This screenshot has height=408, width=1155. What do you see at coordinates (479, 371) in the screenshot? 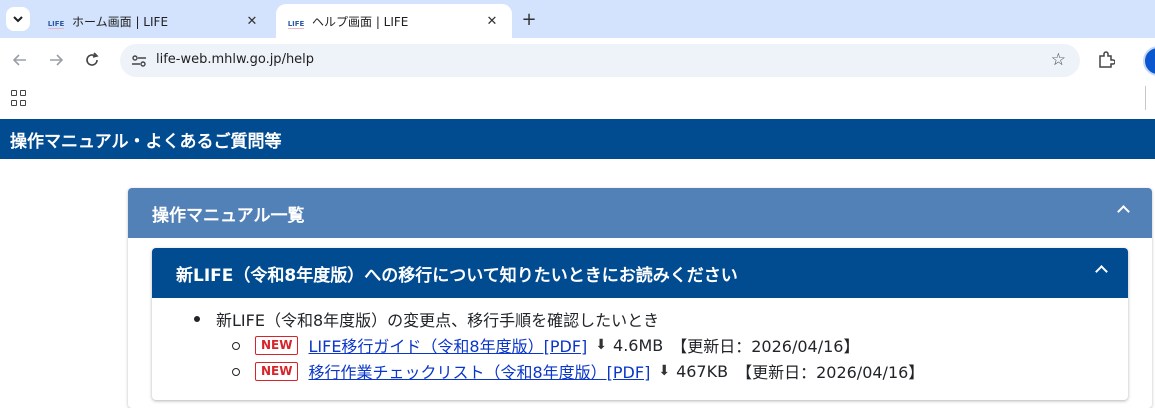
I see `doc-link-checklist: 移行作業チェックリスト（令和8年度版）[PDF]` at bounding box center [479, 371].